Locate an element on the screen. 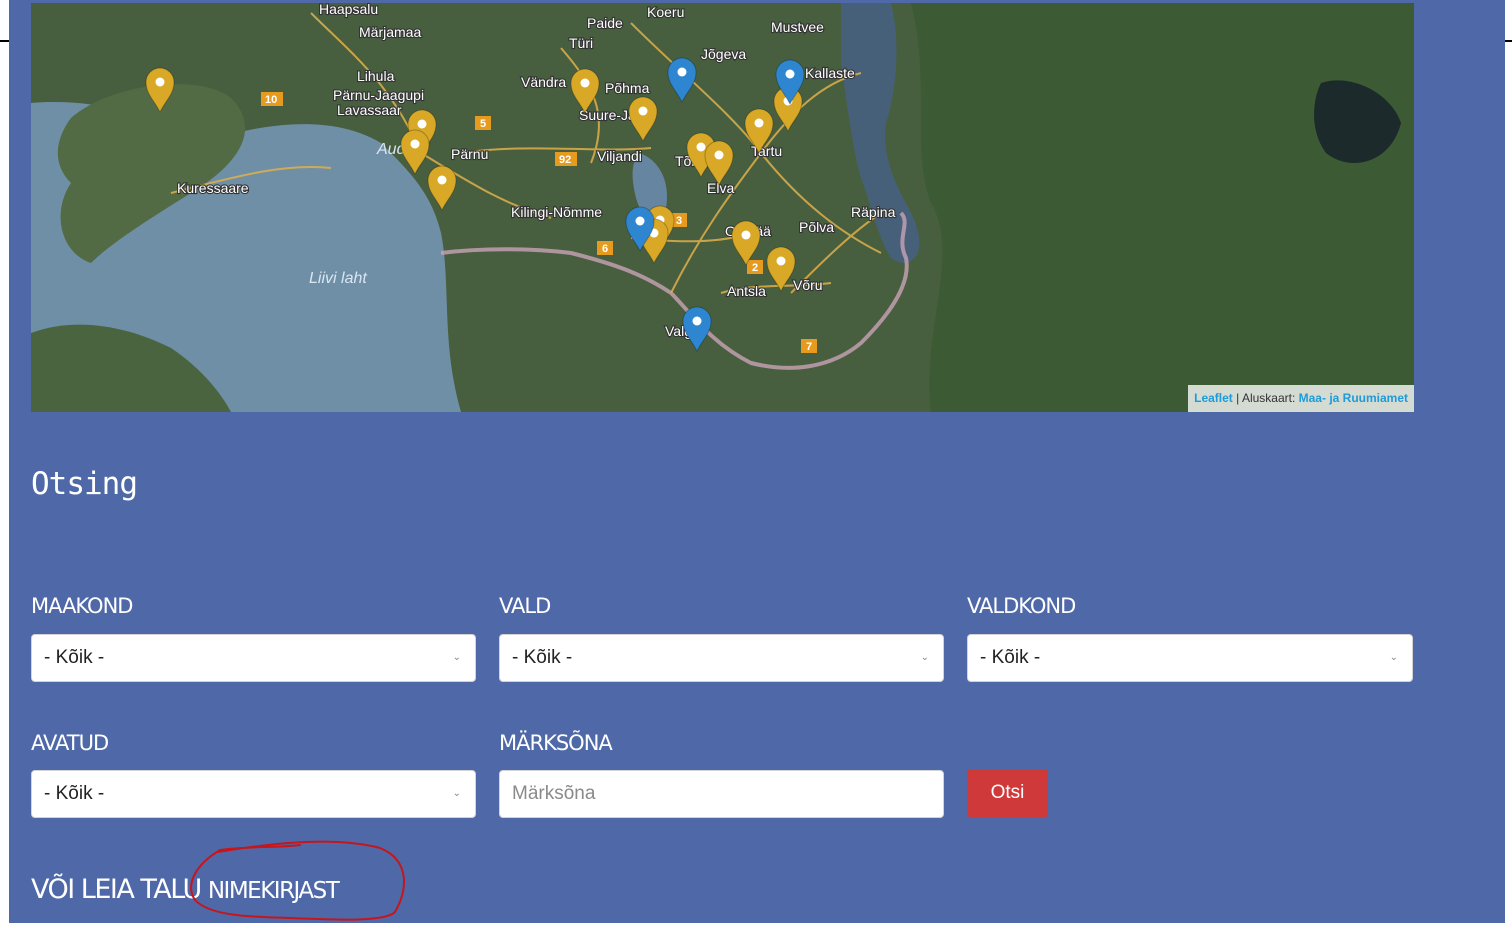 The width and height of the screenshot is (1512, 925). map-label: Viljandi is located at coordinates (619, 156).